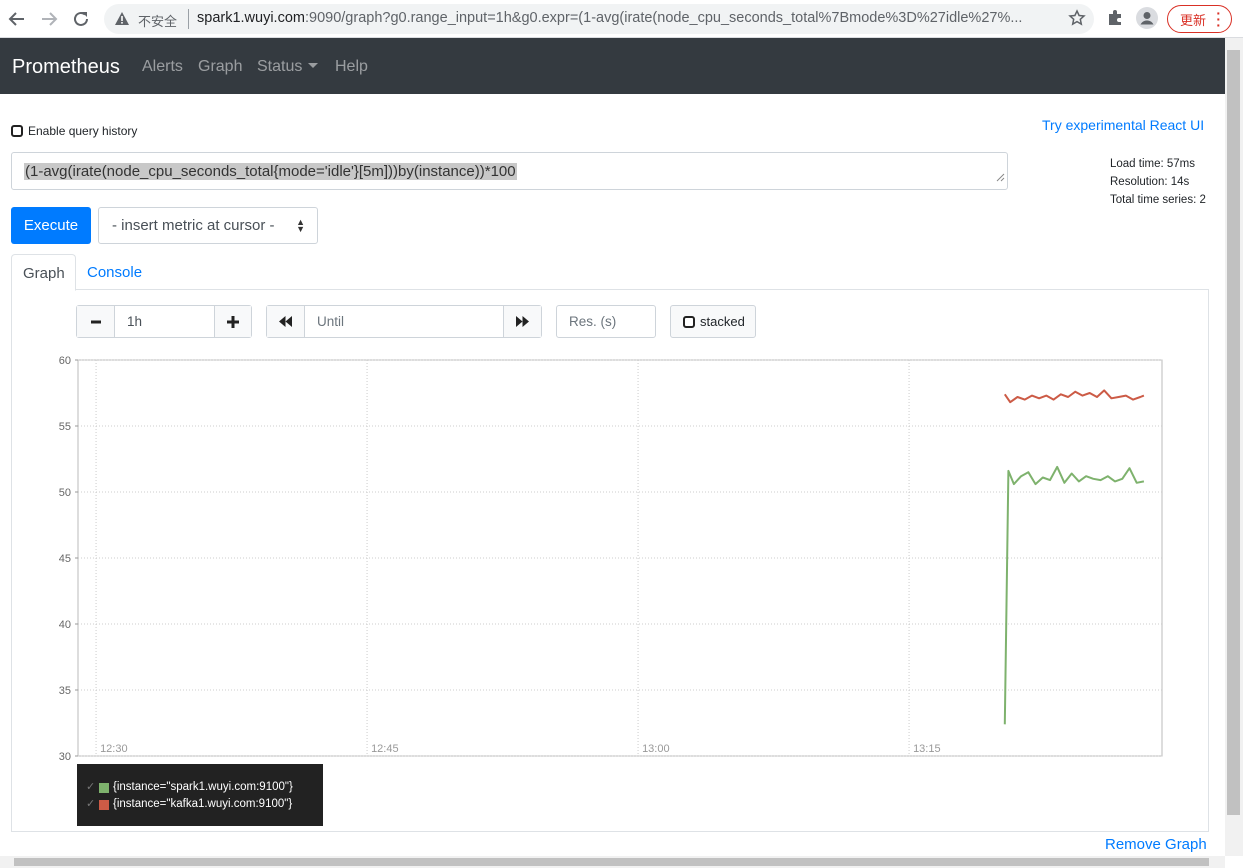 The height and width of the screenshot is (868, 1243). Describe the element at coordinates (164, 321) in the screenshot. I see `range-control: 1h` at that location.